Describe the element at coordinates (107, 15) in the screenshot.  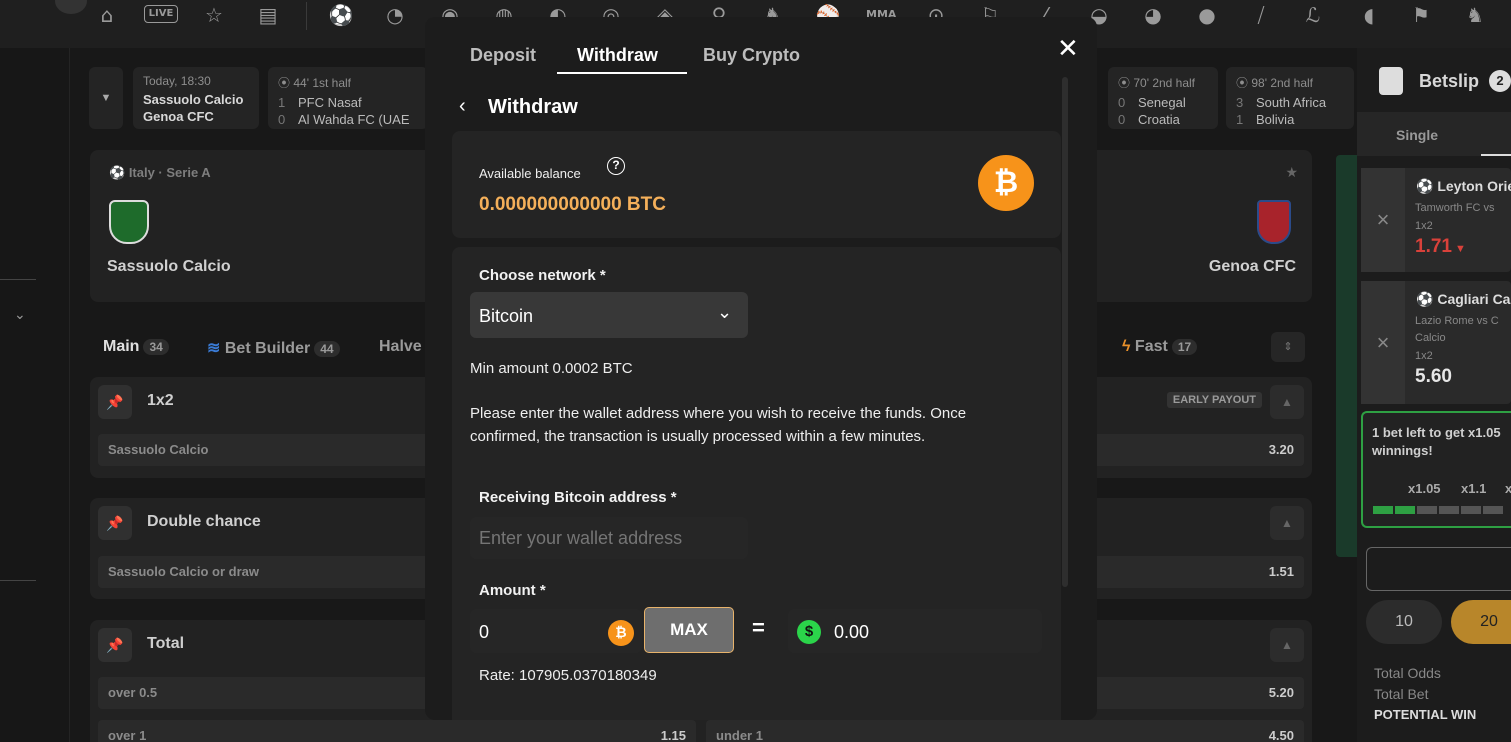
I see `home-icon: ⌂` at that location.